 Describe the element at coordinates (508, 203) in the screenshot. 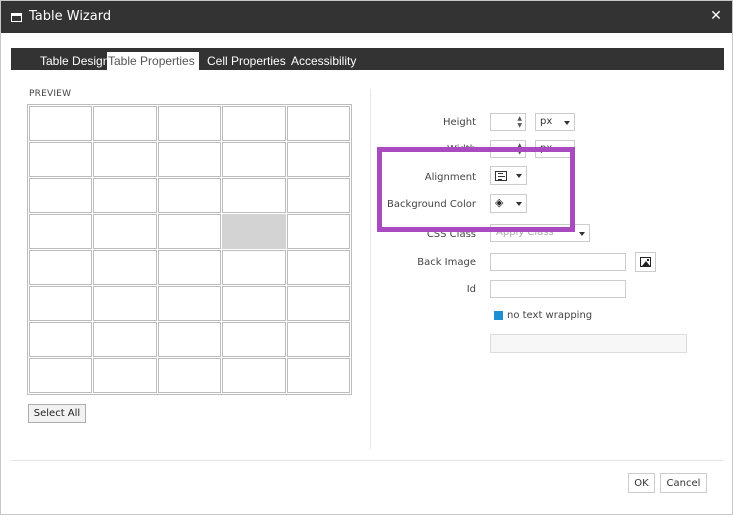

I see `background-color-select: ◈` at that location.